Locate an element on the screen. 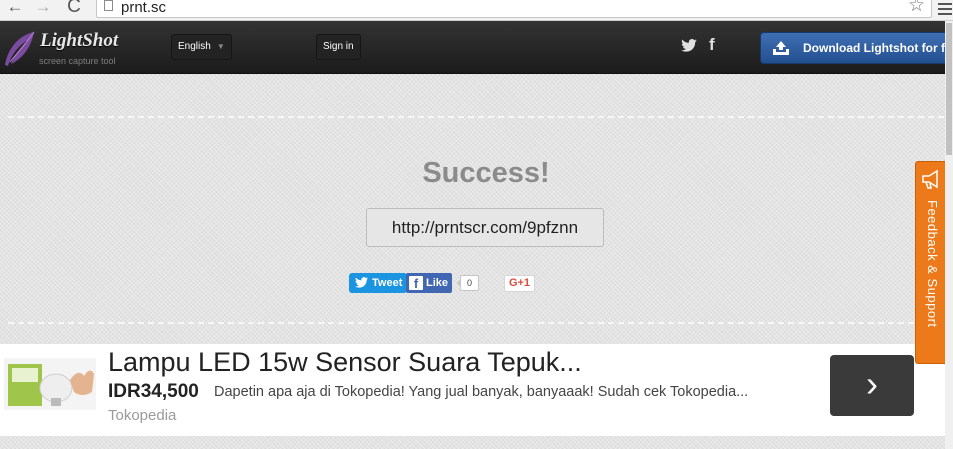 The height and width of the screenshot is (449, 953). forward-icon: → is located at coordinates (43, 9).